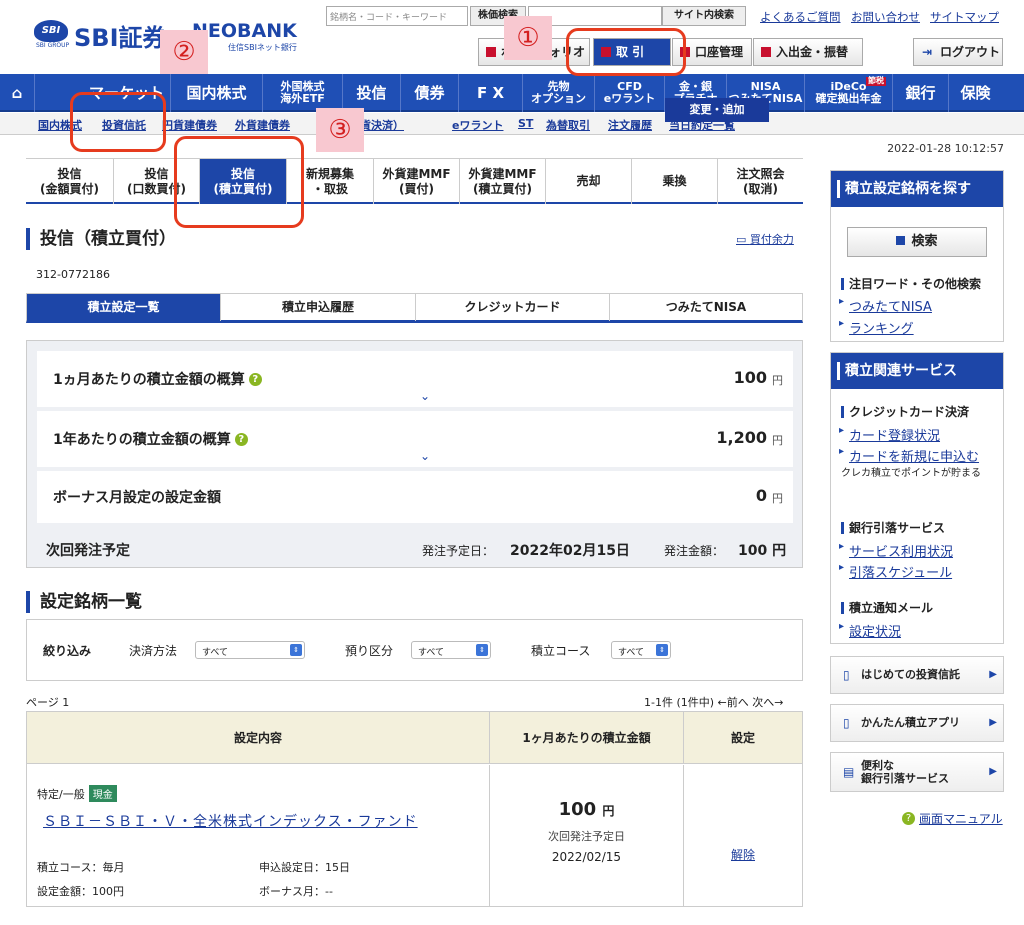 The width and height of the screenshot is (1024, 925). Describe the element at coordinates (765, 239) in the screenshot. I see `buying-power-link: ▭ 買付余力` at that location.